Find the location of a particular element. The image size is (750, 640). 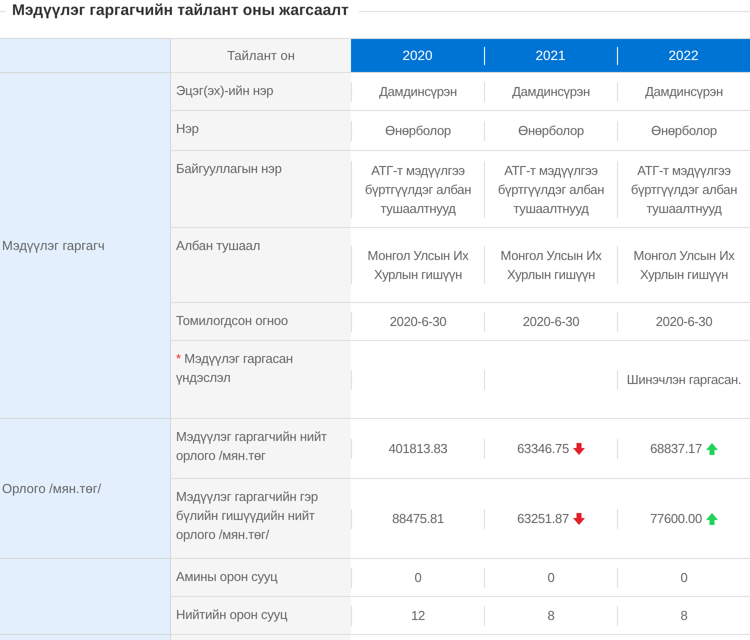

column-header: 2021 is located at coordinates (550, 55).